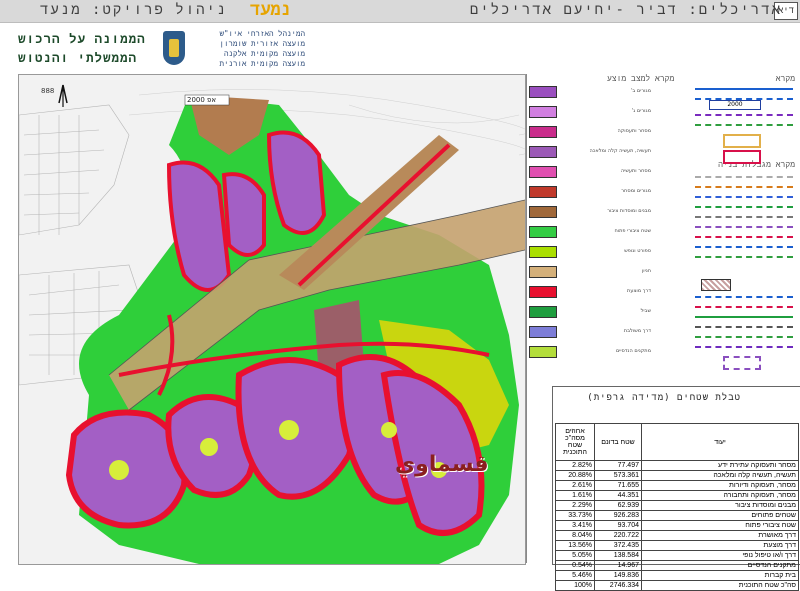 Image resolution: width=800 pixels, height=591 pixels. Describe the element at coordinates (645, 311) in the screenshot. I see `legend-label: שביל` at that location.